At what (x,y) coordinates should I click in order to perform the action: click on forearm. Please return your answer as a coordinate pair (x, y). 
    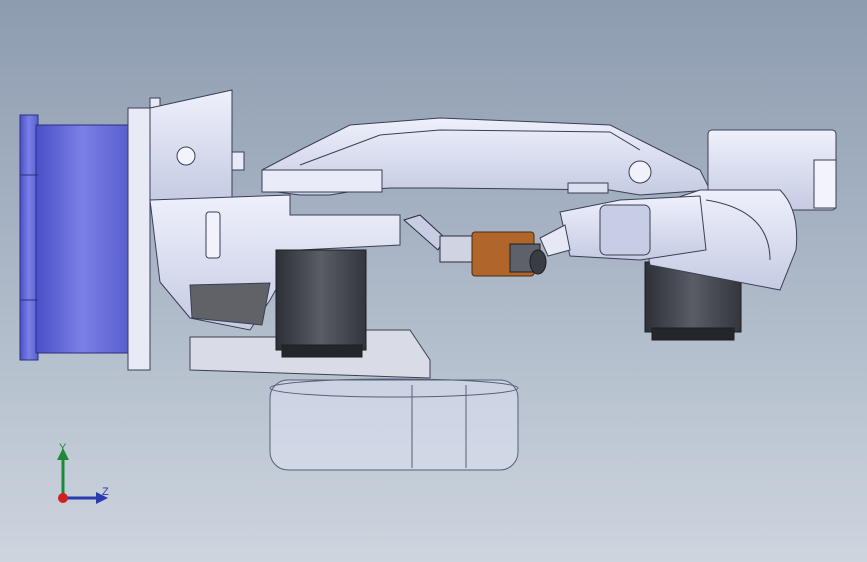
    Looking at the image, I should click on (623, 228).